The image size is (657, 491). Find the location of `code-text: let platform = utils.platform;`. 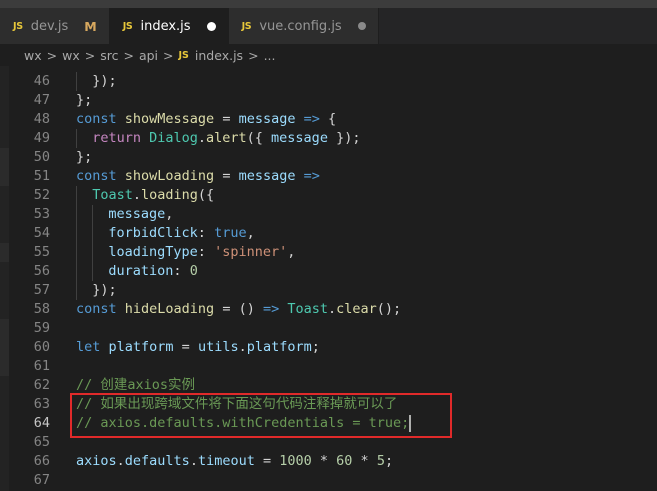

code-text: let platform = utils.platform; is located at coordinates (198, 347).